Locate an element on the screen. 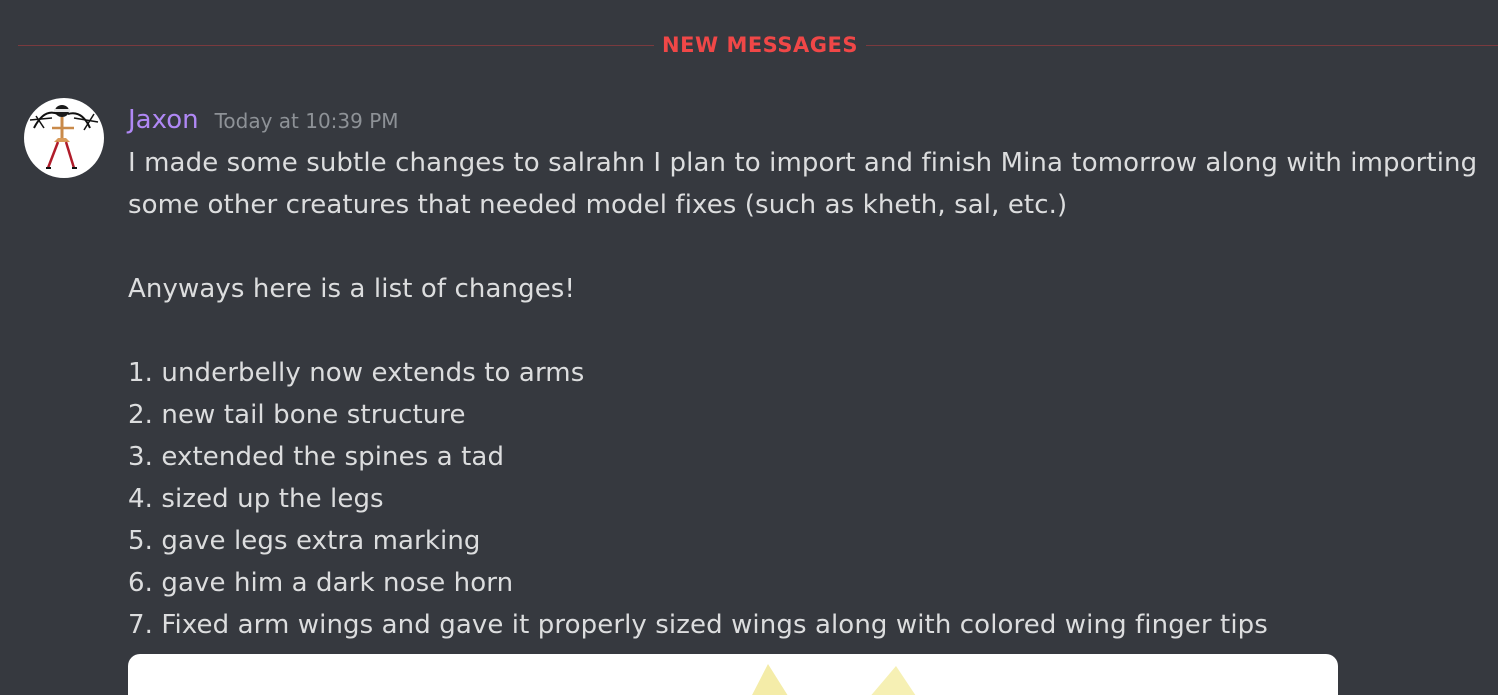 The image size is (1498, 695). user-avatar is located at coordinates (64, 138).